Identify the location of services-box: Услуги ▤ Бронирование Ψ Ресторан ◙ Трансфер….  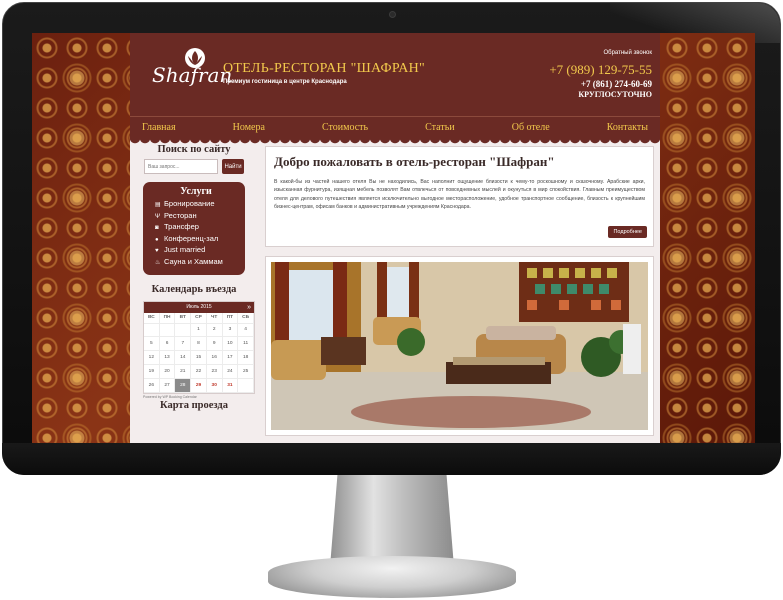
(194, 228).